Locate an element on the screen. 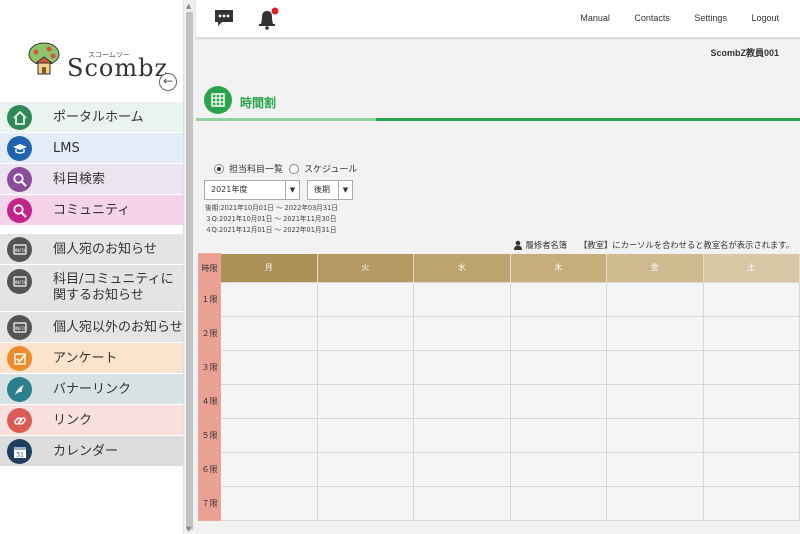 This screenshot has height=534, width=800. scrollbar-thumb is located at coordinates (189, 271).